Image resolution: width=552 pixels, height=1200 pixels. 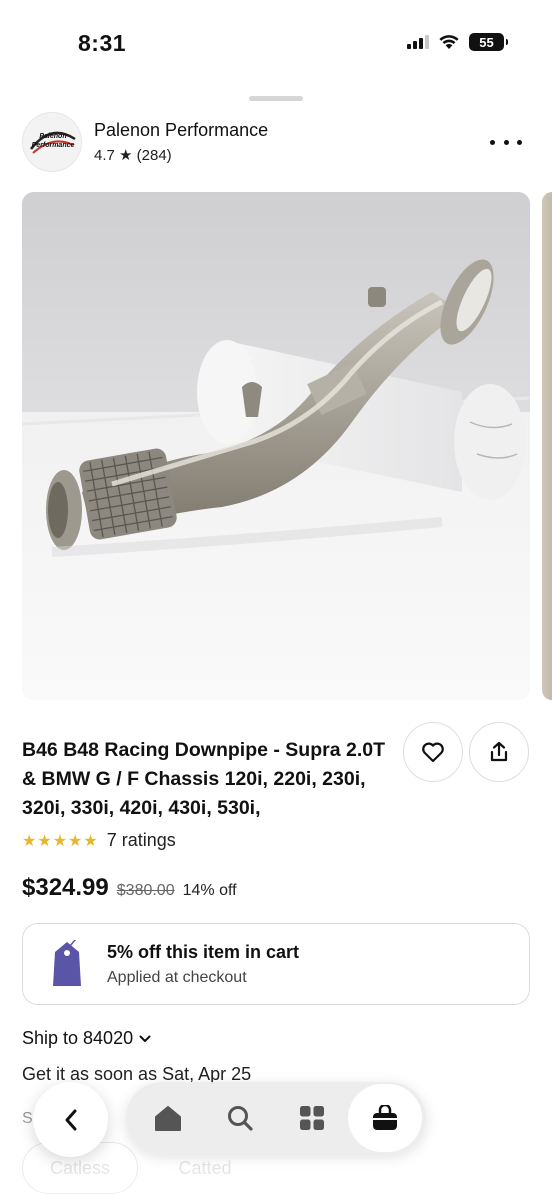 I want to click on search-icon, so click(x=240, y=1118).